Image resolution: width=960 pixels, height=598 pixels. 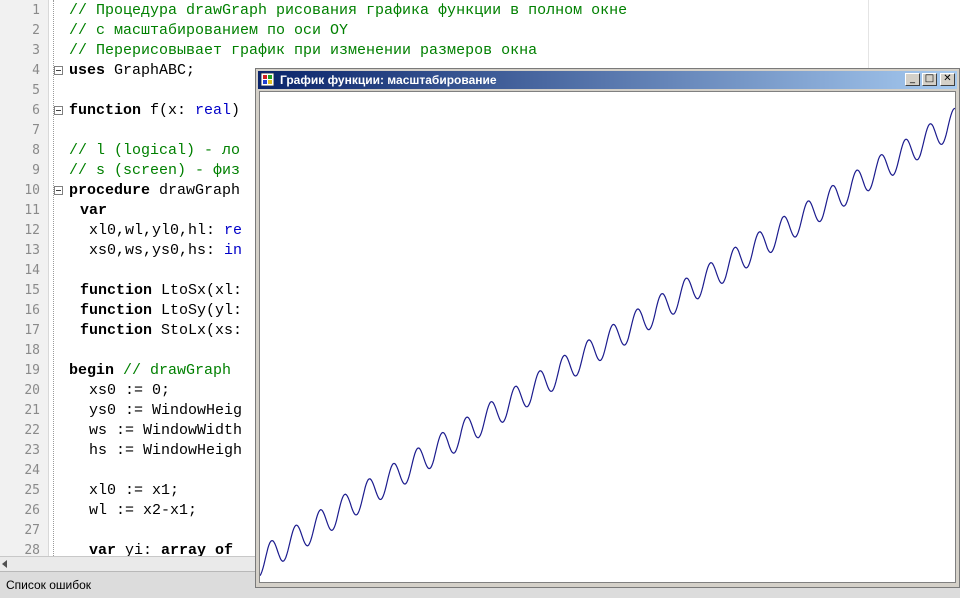 I want to click on line-number: 19, so click(x=32, y=370).